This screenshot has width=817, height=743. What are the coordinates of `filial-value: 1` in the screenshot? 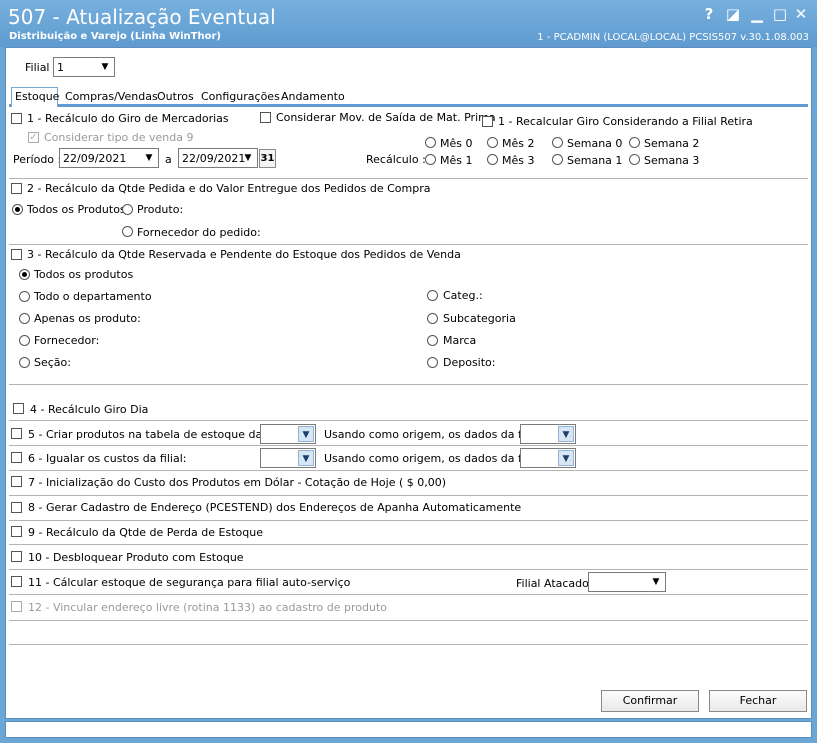 It's located at (60, 67).